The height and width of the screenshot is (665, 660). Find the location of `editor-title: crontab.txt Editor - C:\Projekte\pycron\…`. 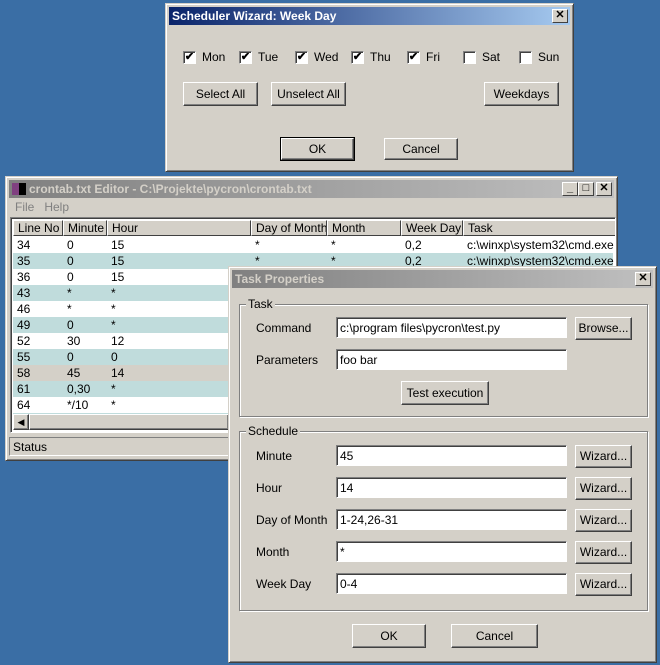

editor-title: crontab.txt Editor - C:\Projekte\pycron\… is located at coordinates (170, 189).